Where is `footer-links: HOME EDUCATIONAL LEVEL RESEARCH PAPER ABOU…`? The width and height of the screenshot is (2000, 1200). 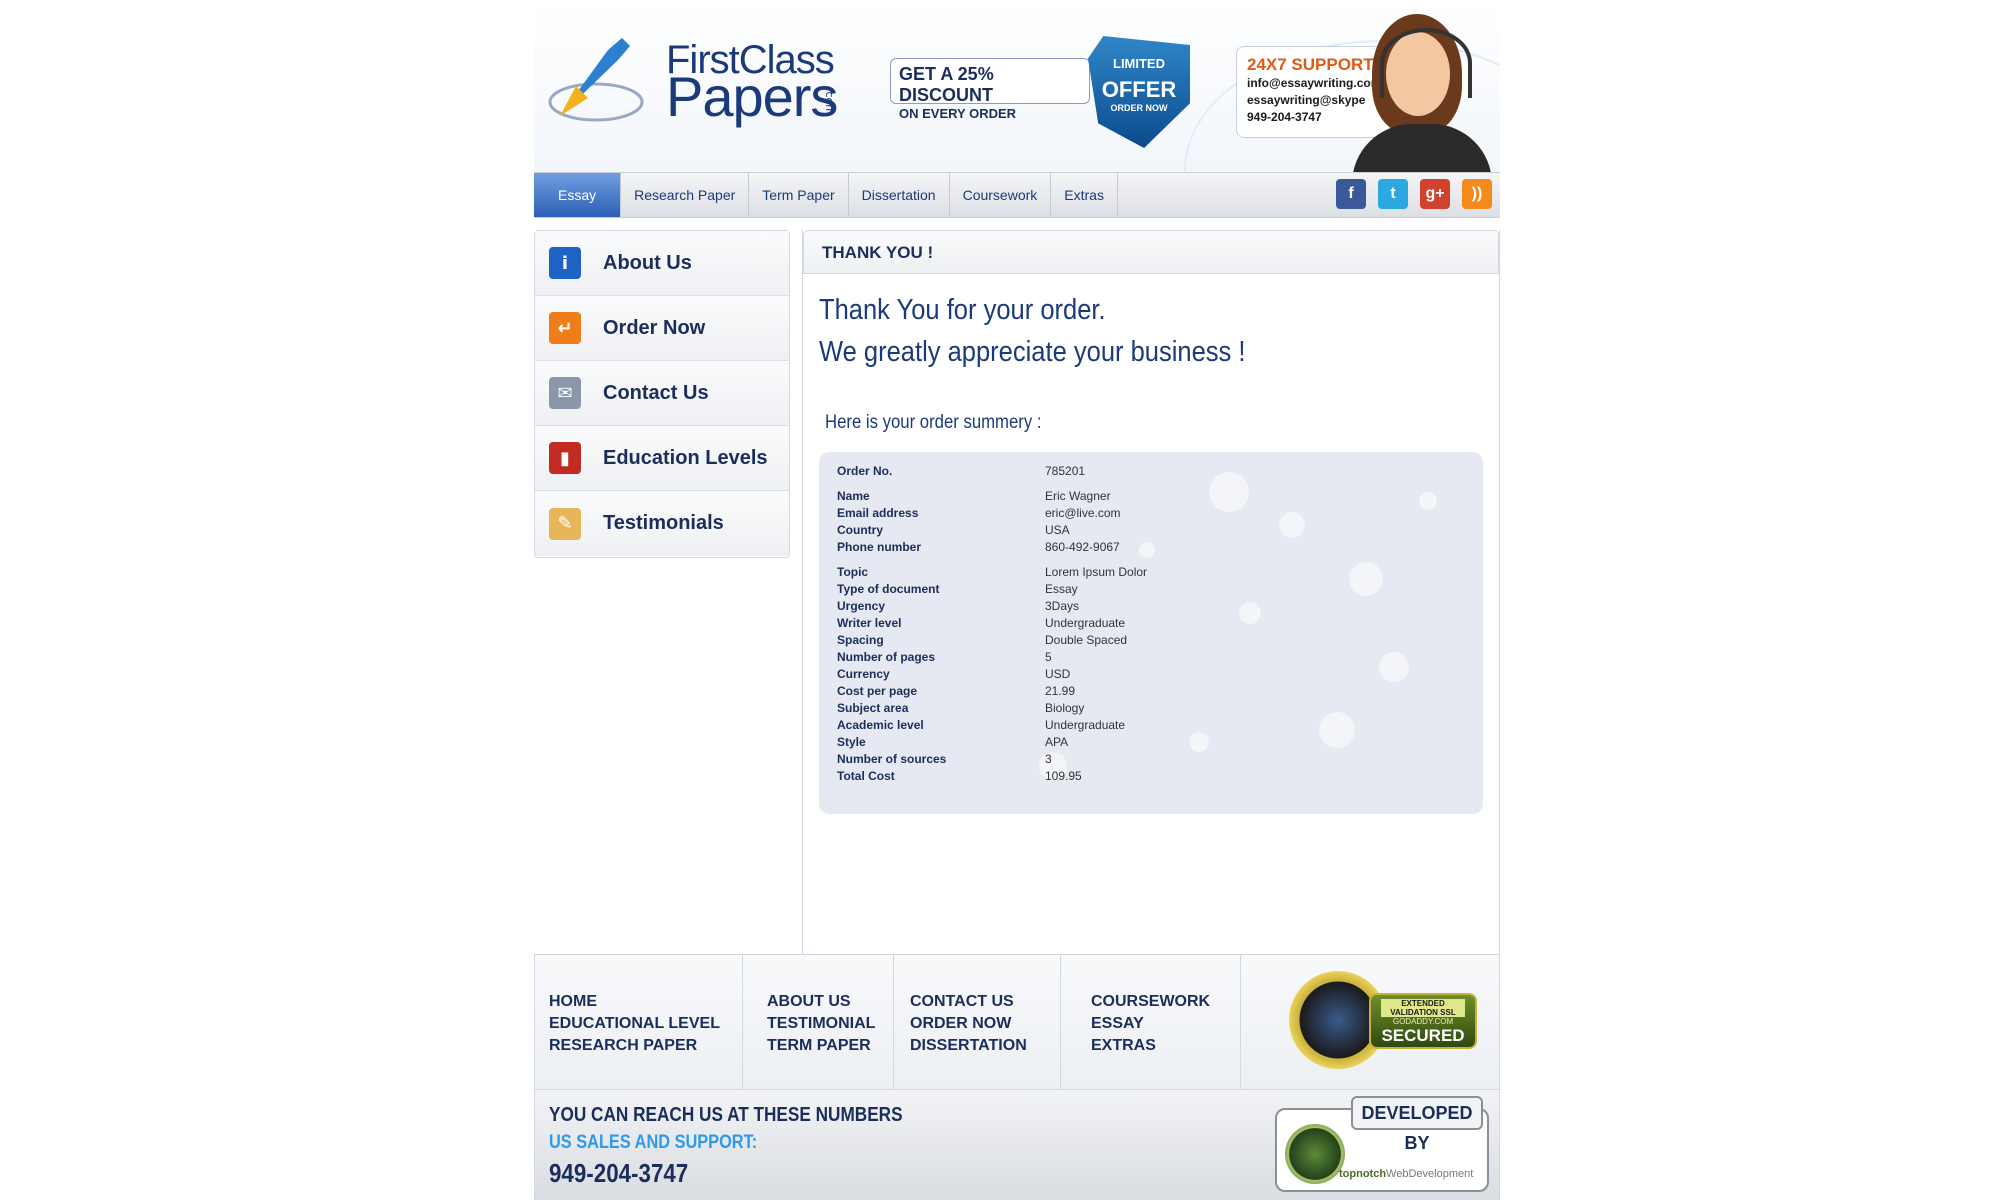 footer-links: HOME EDUCATIONAL LEVEL RESEARCH PAPER ABOU… is located at coordinates (1017, 1022).